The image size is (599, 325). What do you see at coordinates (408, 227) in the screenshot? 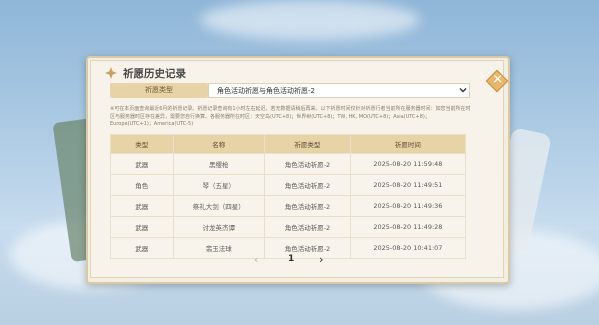
I see `cell-time: 2025-08-20 11:49:28` at bounding box center [408, 227].